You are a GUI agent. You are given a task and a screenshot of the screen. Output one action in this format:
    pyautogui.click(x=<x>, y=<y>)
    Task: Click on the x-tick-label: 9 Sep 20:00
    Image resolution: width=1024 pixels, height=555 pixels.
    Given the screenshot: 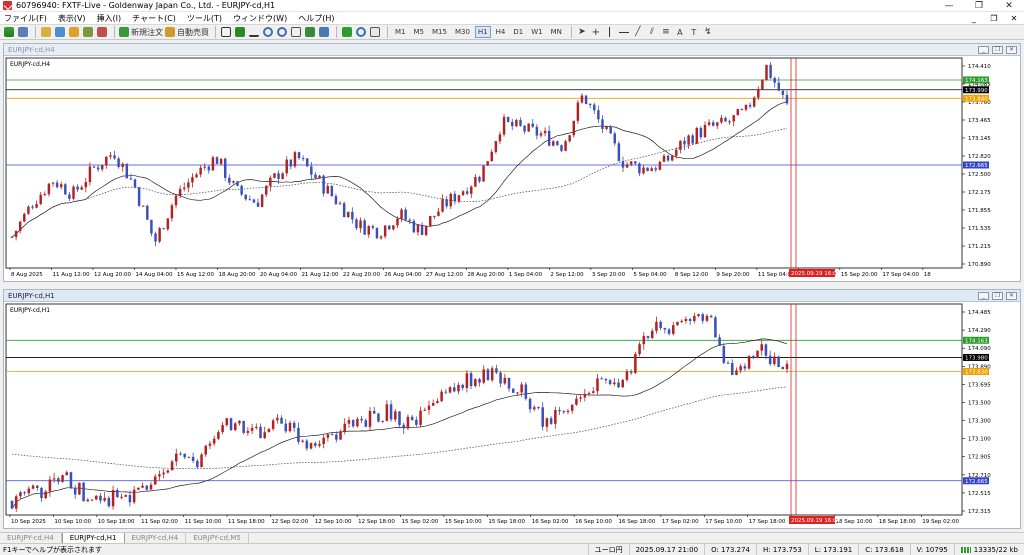 What is the action you would take?
    pyautogui.click(x=733, y=275)
    